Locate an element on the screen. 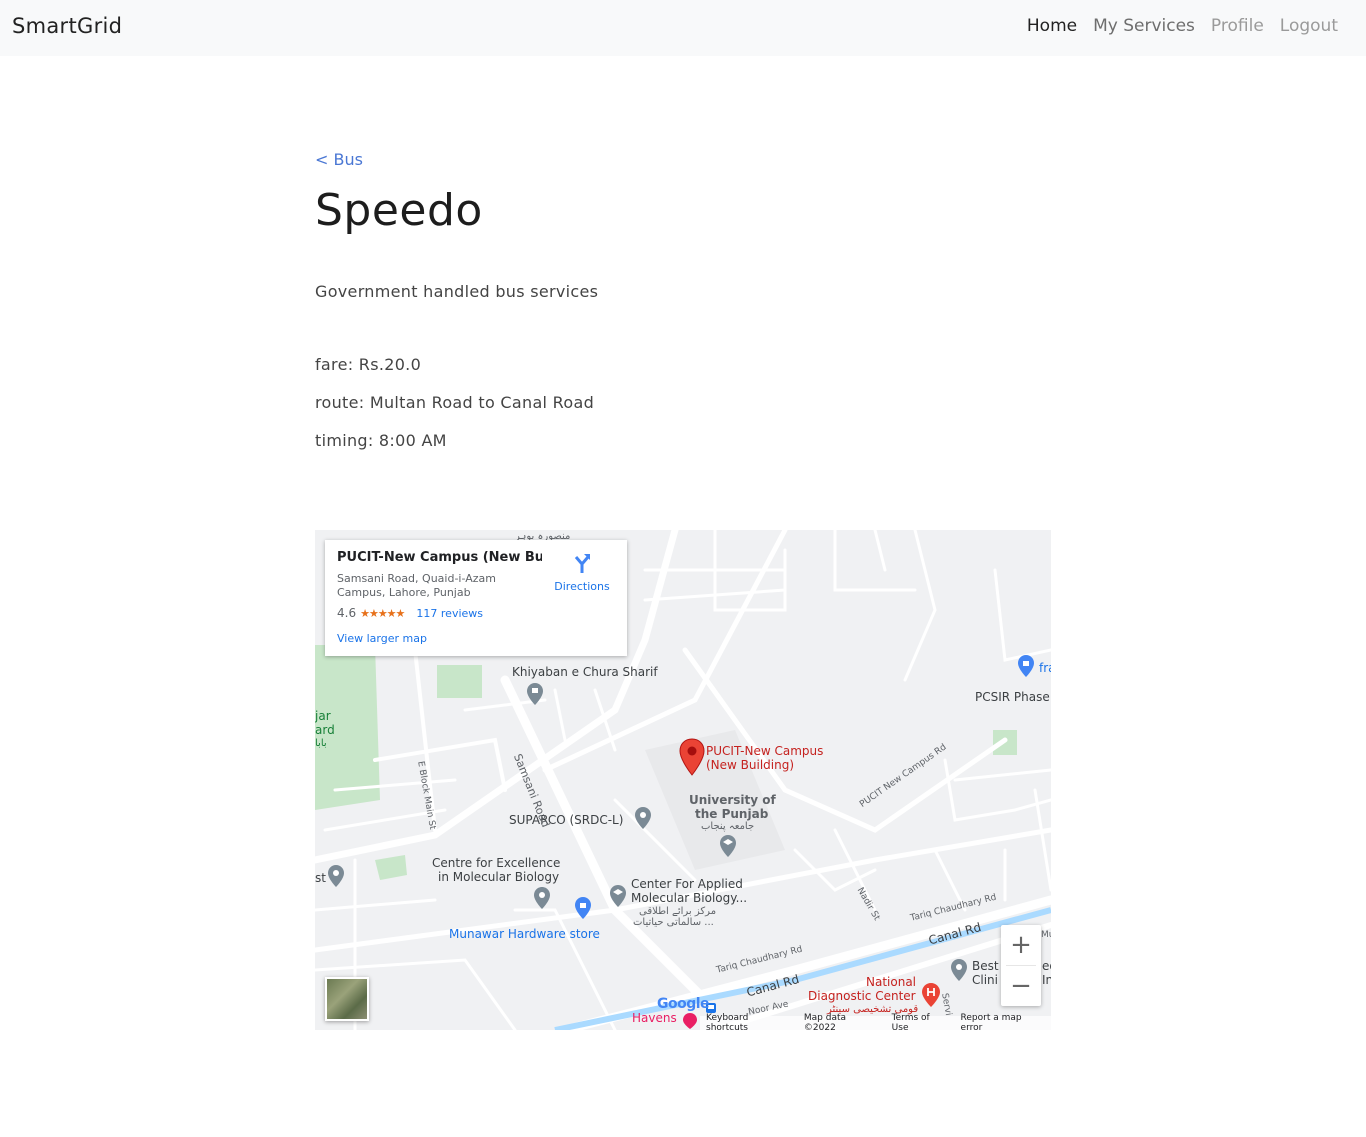 The height and width of the screenshot is (1137, 1366). view-larger-map-link: View larger map is located at coordinates (382, 638).